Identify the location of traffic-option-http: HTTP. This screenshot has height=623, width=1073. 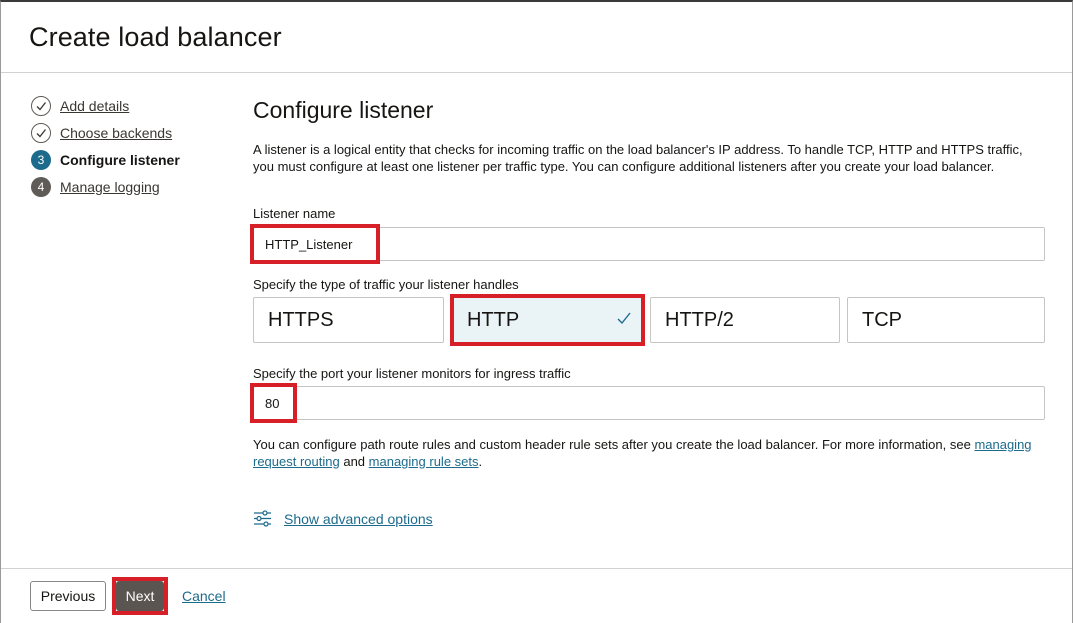
(547, 320).